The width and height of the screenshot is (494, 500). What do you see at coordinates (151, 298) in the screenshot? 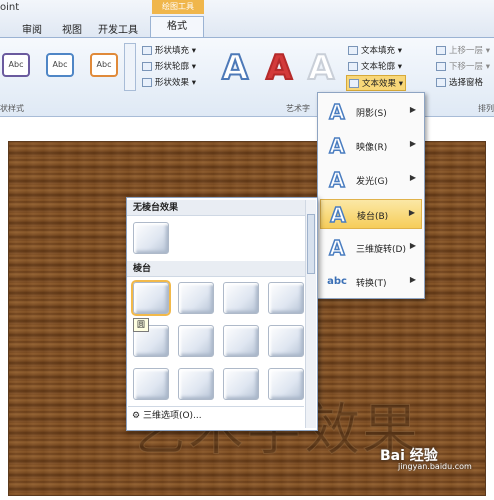
I see `bevel-tile-circle` at bounding box center [151, 298].